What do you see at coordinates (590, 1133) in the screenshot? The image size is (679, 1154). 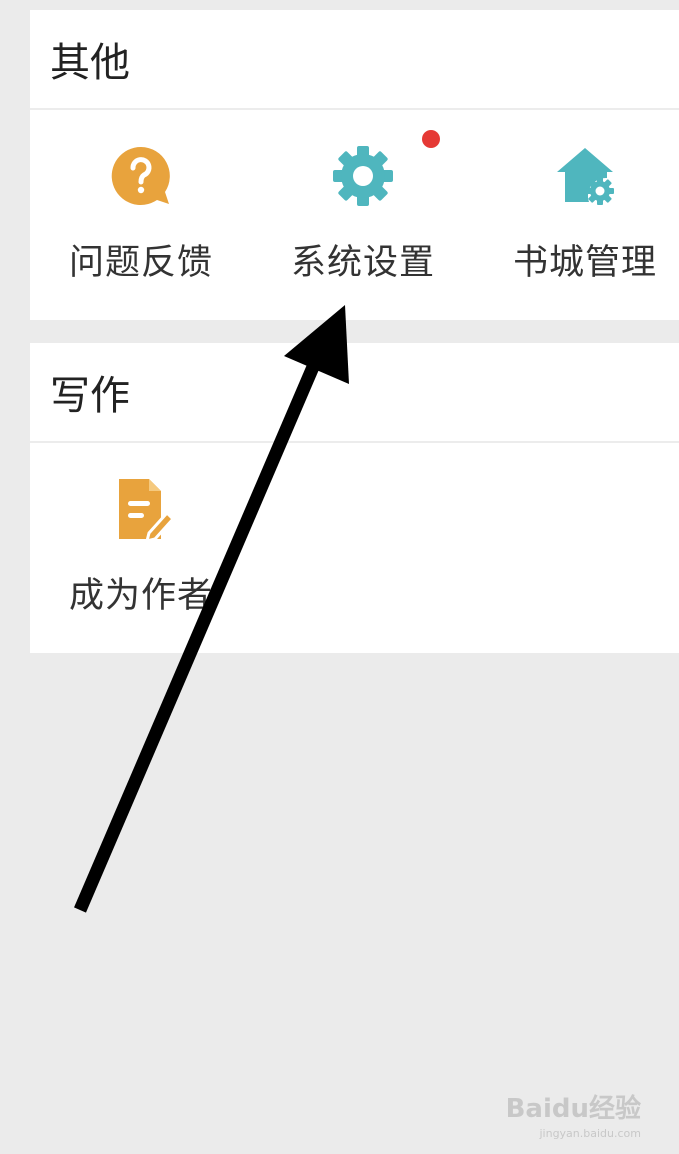 I see `watermark-url: jingyan.baidu.com` at bounding box center [590, 1133].